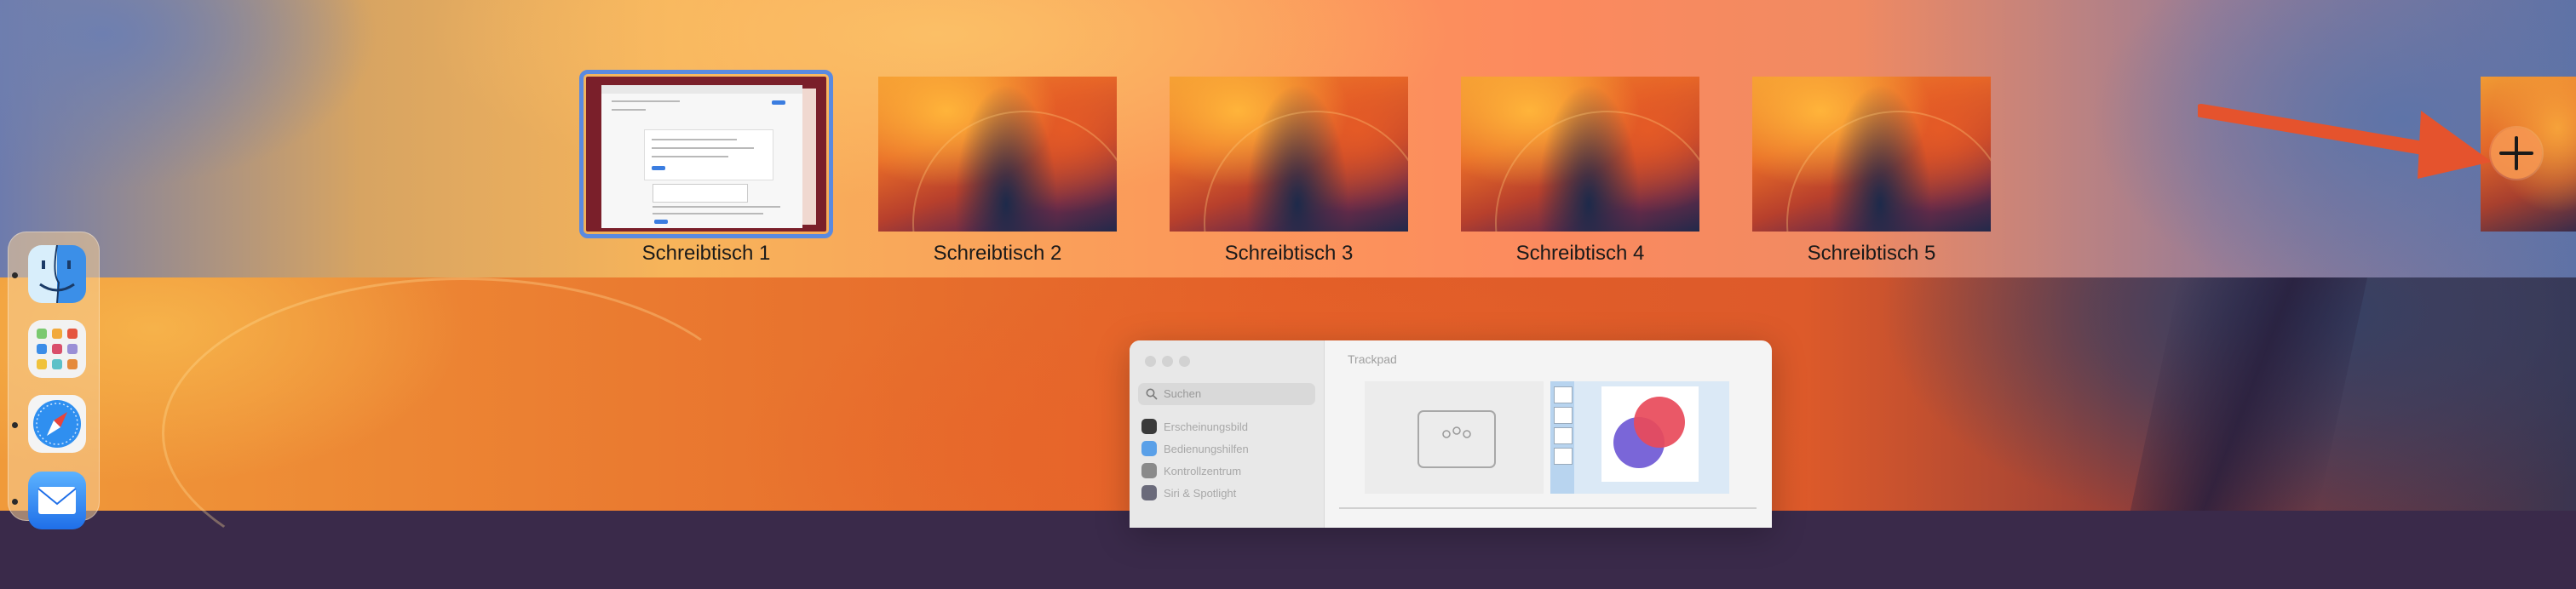 This screenshot has width=2576, height=589. I want to click on launchpad-icon, so click(57, 349).